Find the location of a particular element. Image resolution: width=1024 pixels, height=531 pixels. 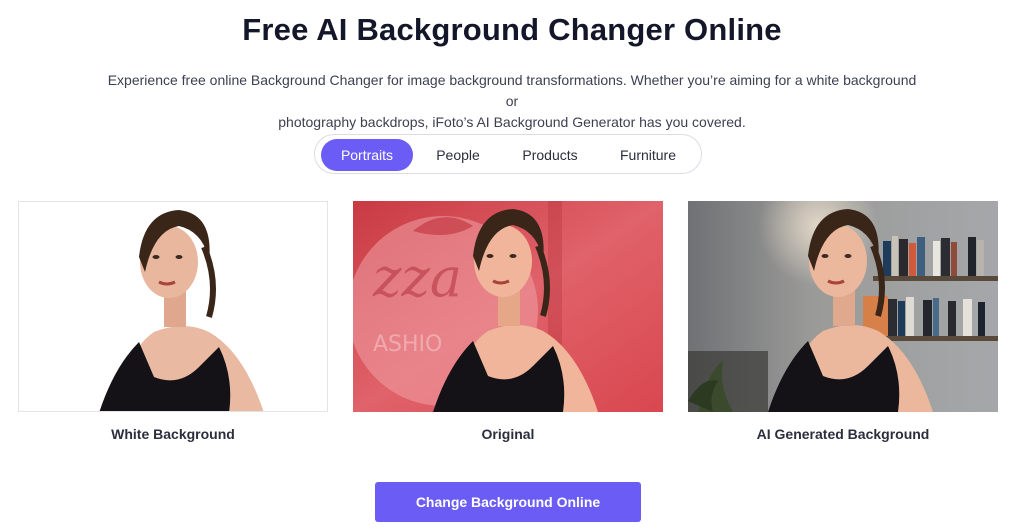

ai-generated-background-image is located at coordinates (843, 306).